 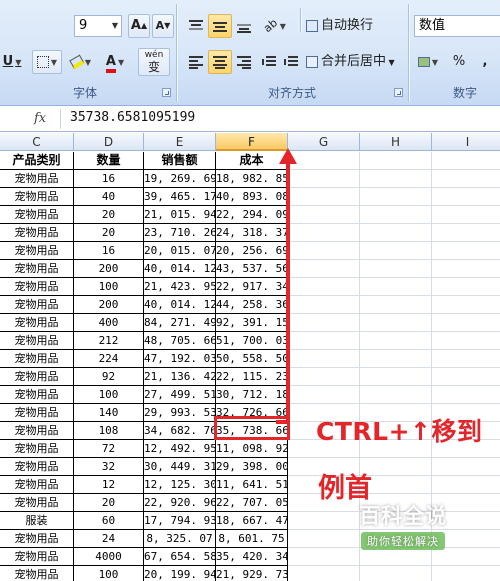 What do you see at coordinates (244, 26) in the screenshot?
I see `align-bottom-button` at bounding box center [244, 26].